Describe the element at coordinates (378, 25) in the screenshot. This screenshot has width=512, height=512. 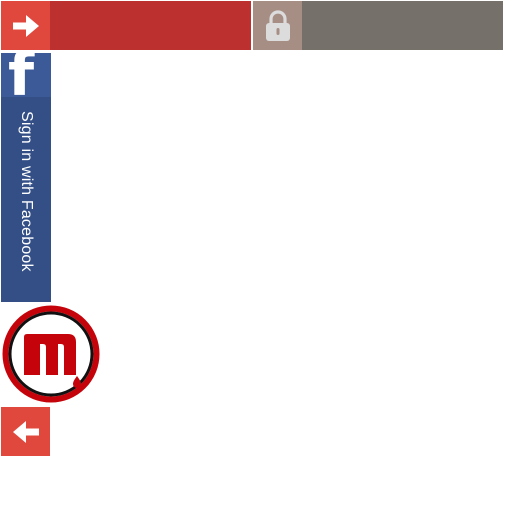
I see `locked-action-bar` at that location.